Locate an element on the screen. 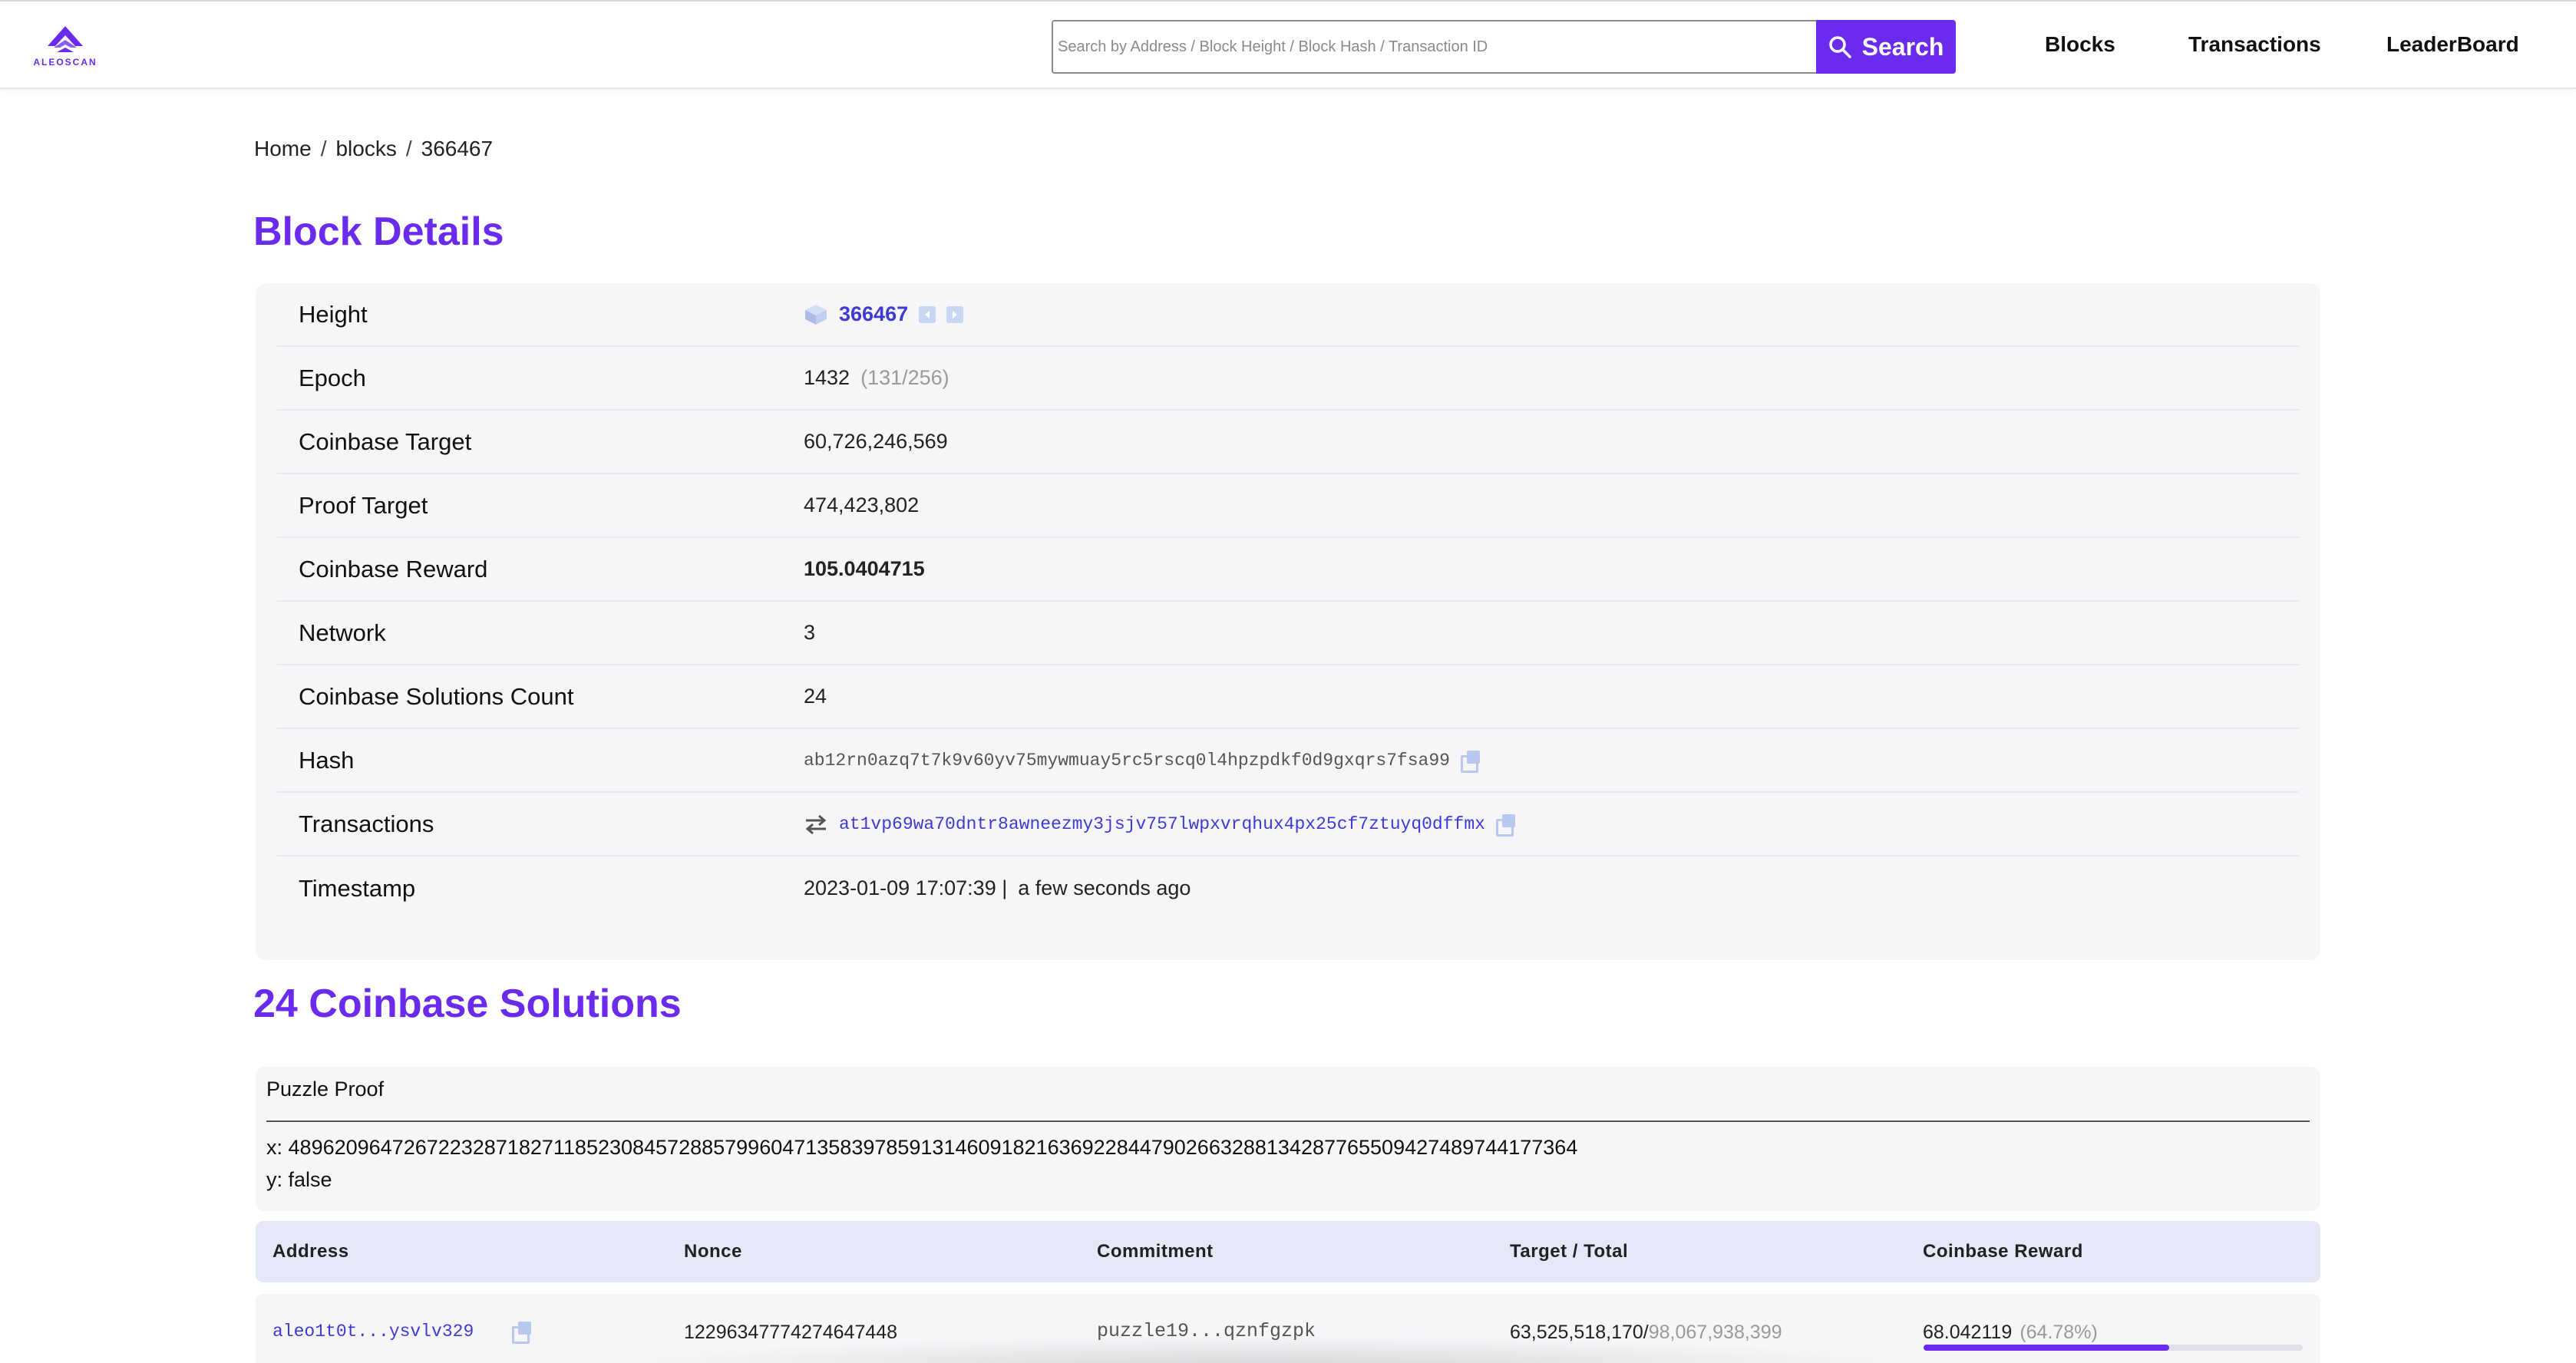 The image size is (2576, 1363). target-total-cell: 63,525,518,170/98,067,938,399 is located at coordinates (1646, 1333).